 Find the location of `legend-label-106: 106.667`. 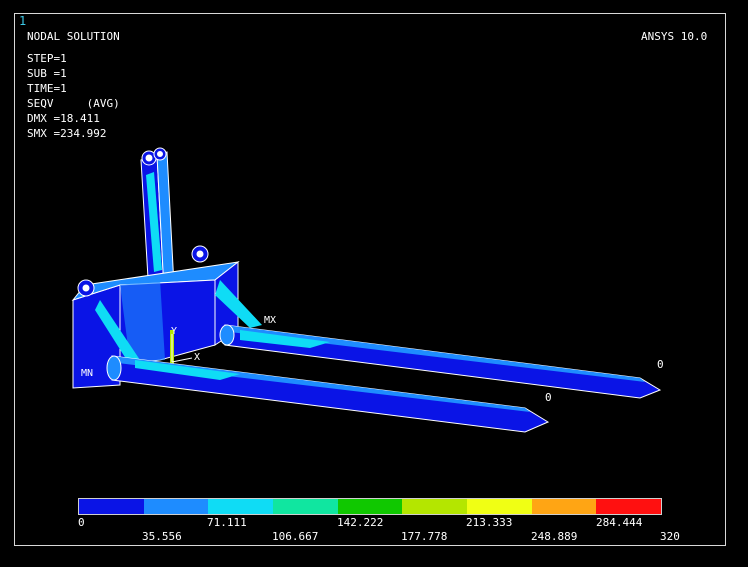

legend-label-106: 106.667 is located at coordinates (295, 536).